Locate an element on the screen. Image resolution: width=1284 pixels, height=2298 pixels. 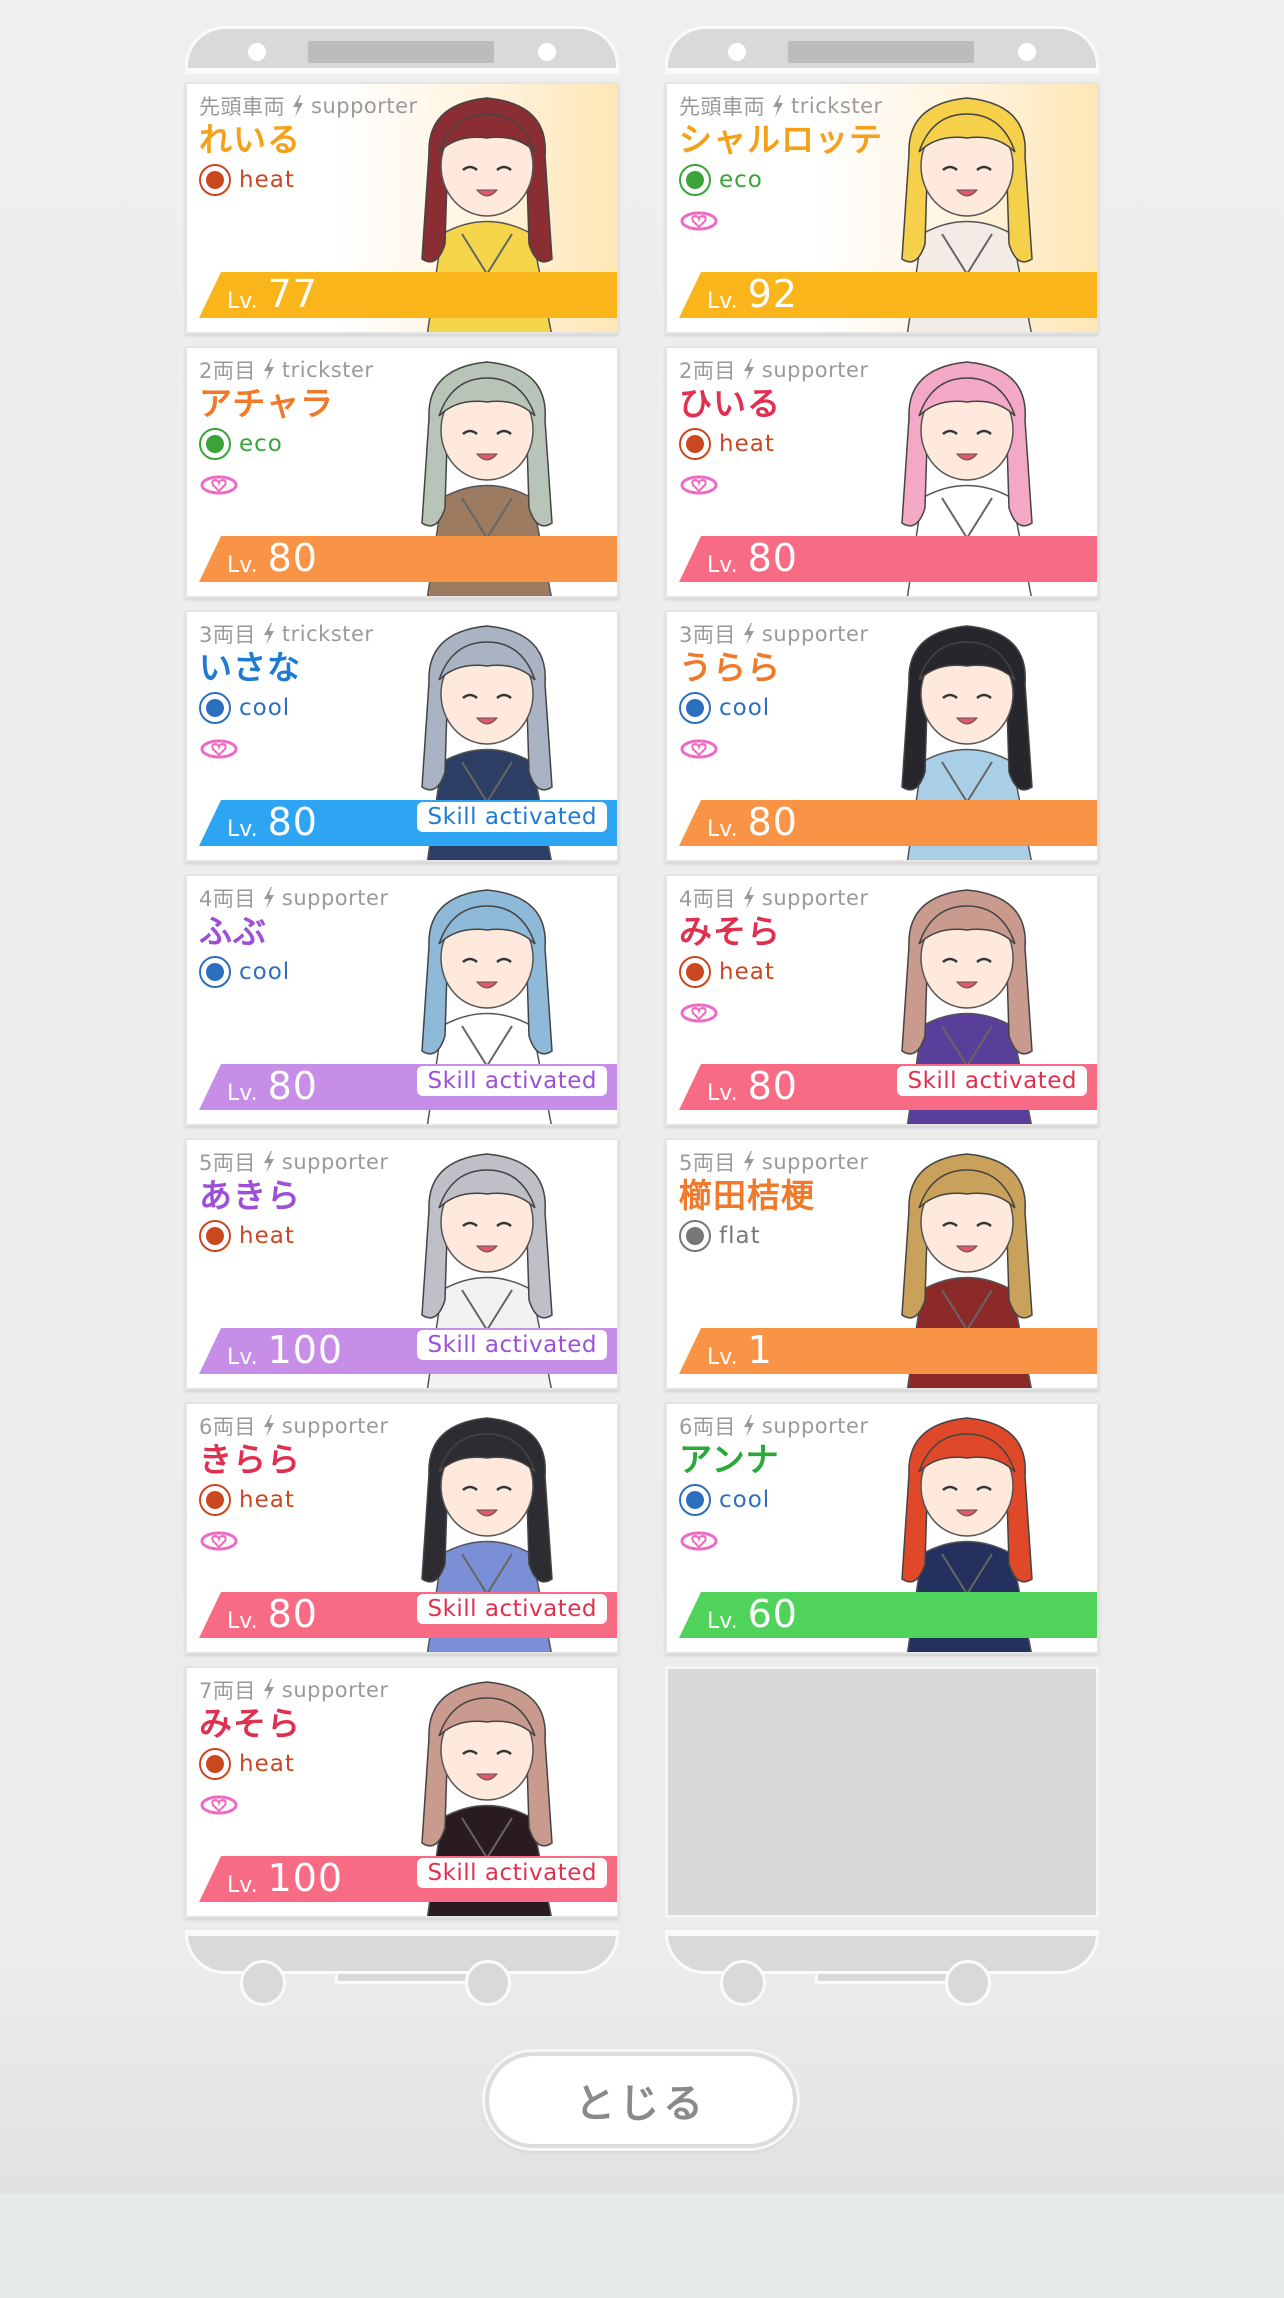
car-position-line: 3両目 supporter is located at coordinates (774, 634).